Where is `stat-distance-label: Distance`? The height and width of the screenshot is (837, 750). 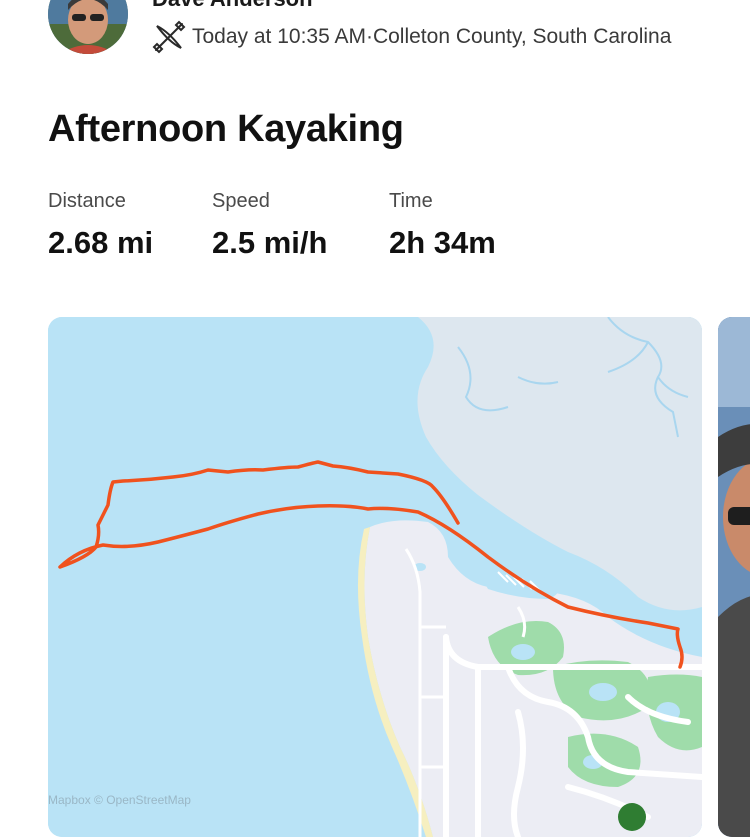
stat-distance-label: Distance is located at coordinates (87, 201).